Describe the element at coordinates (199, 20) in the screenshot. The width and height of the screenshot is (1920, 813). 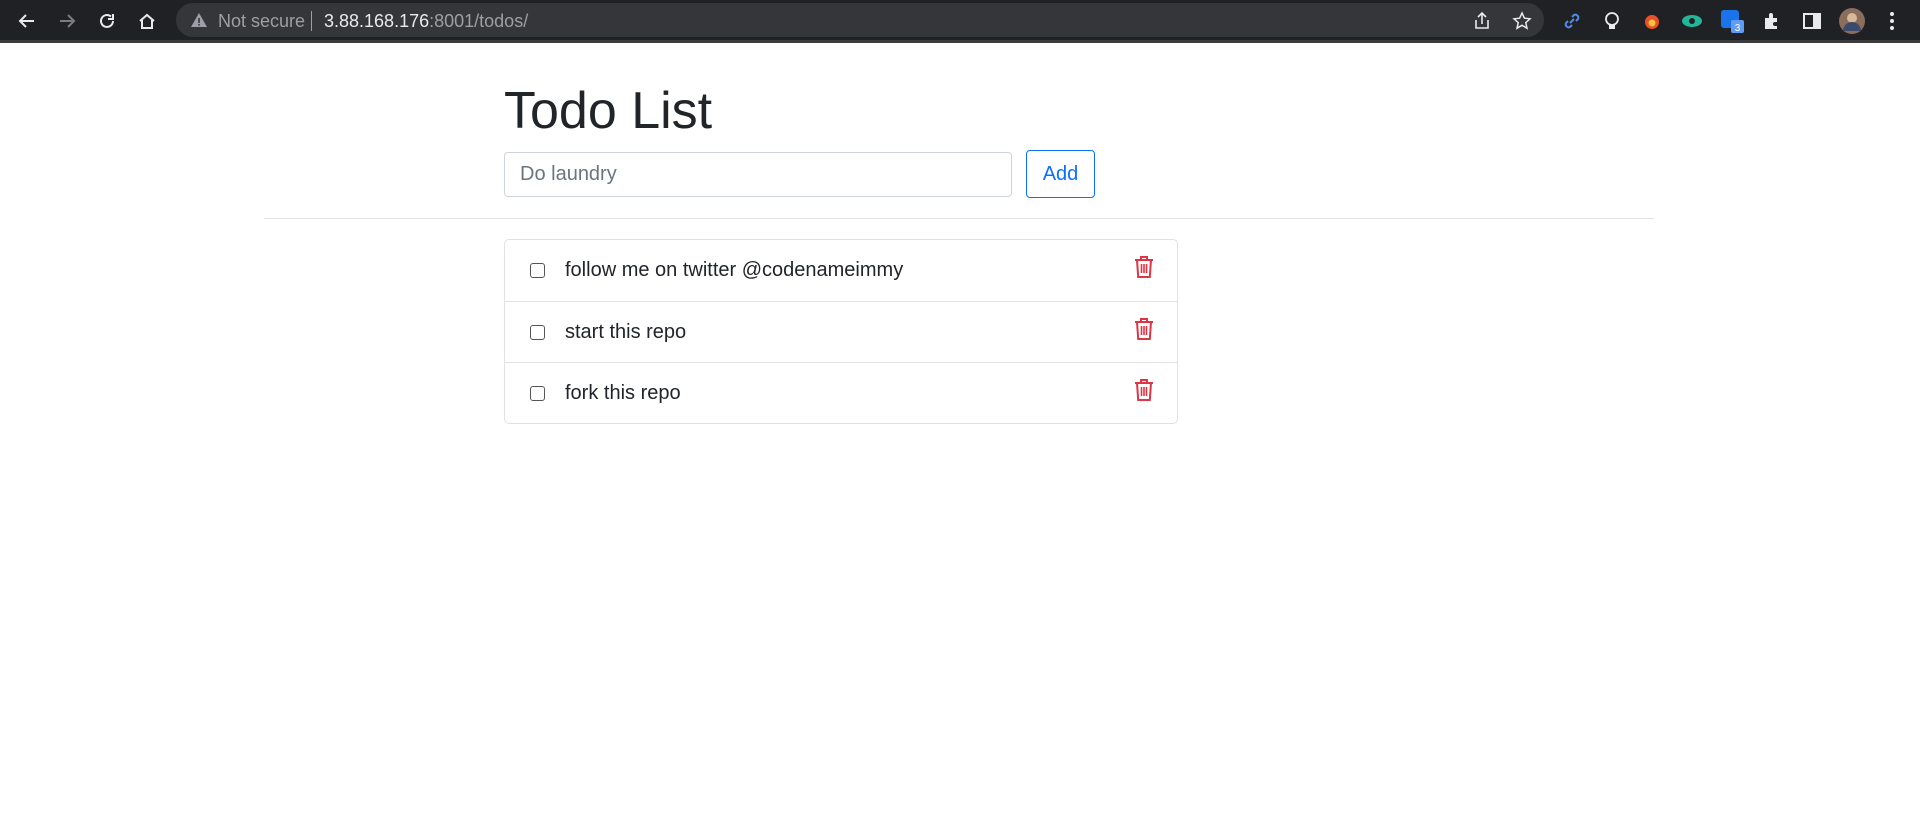
I see `warning-icon` at that location.